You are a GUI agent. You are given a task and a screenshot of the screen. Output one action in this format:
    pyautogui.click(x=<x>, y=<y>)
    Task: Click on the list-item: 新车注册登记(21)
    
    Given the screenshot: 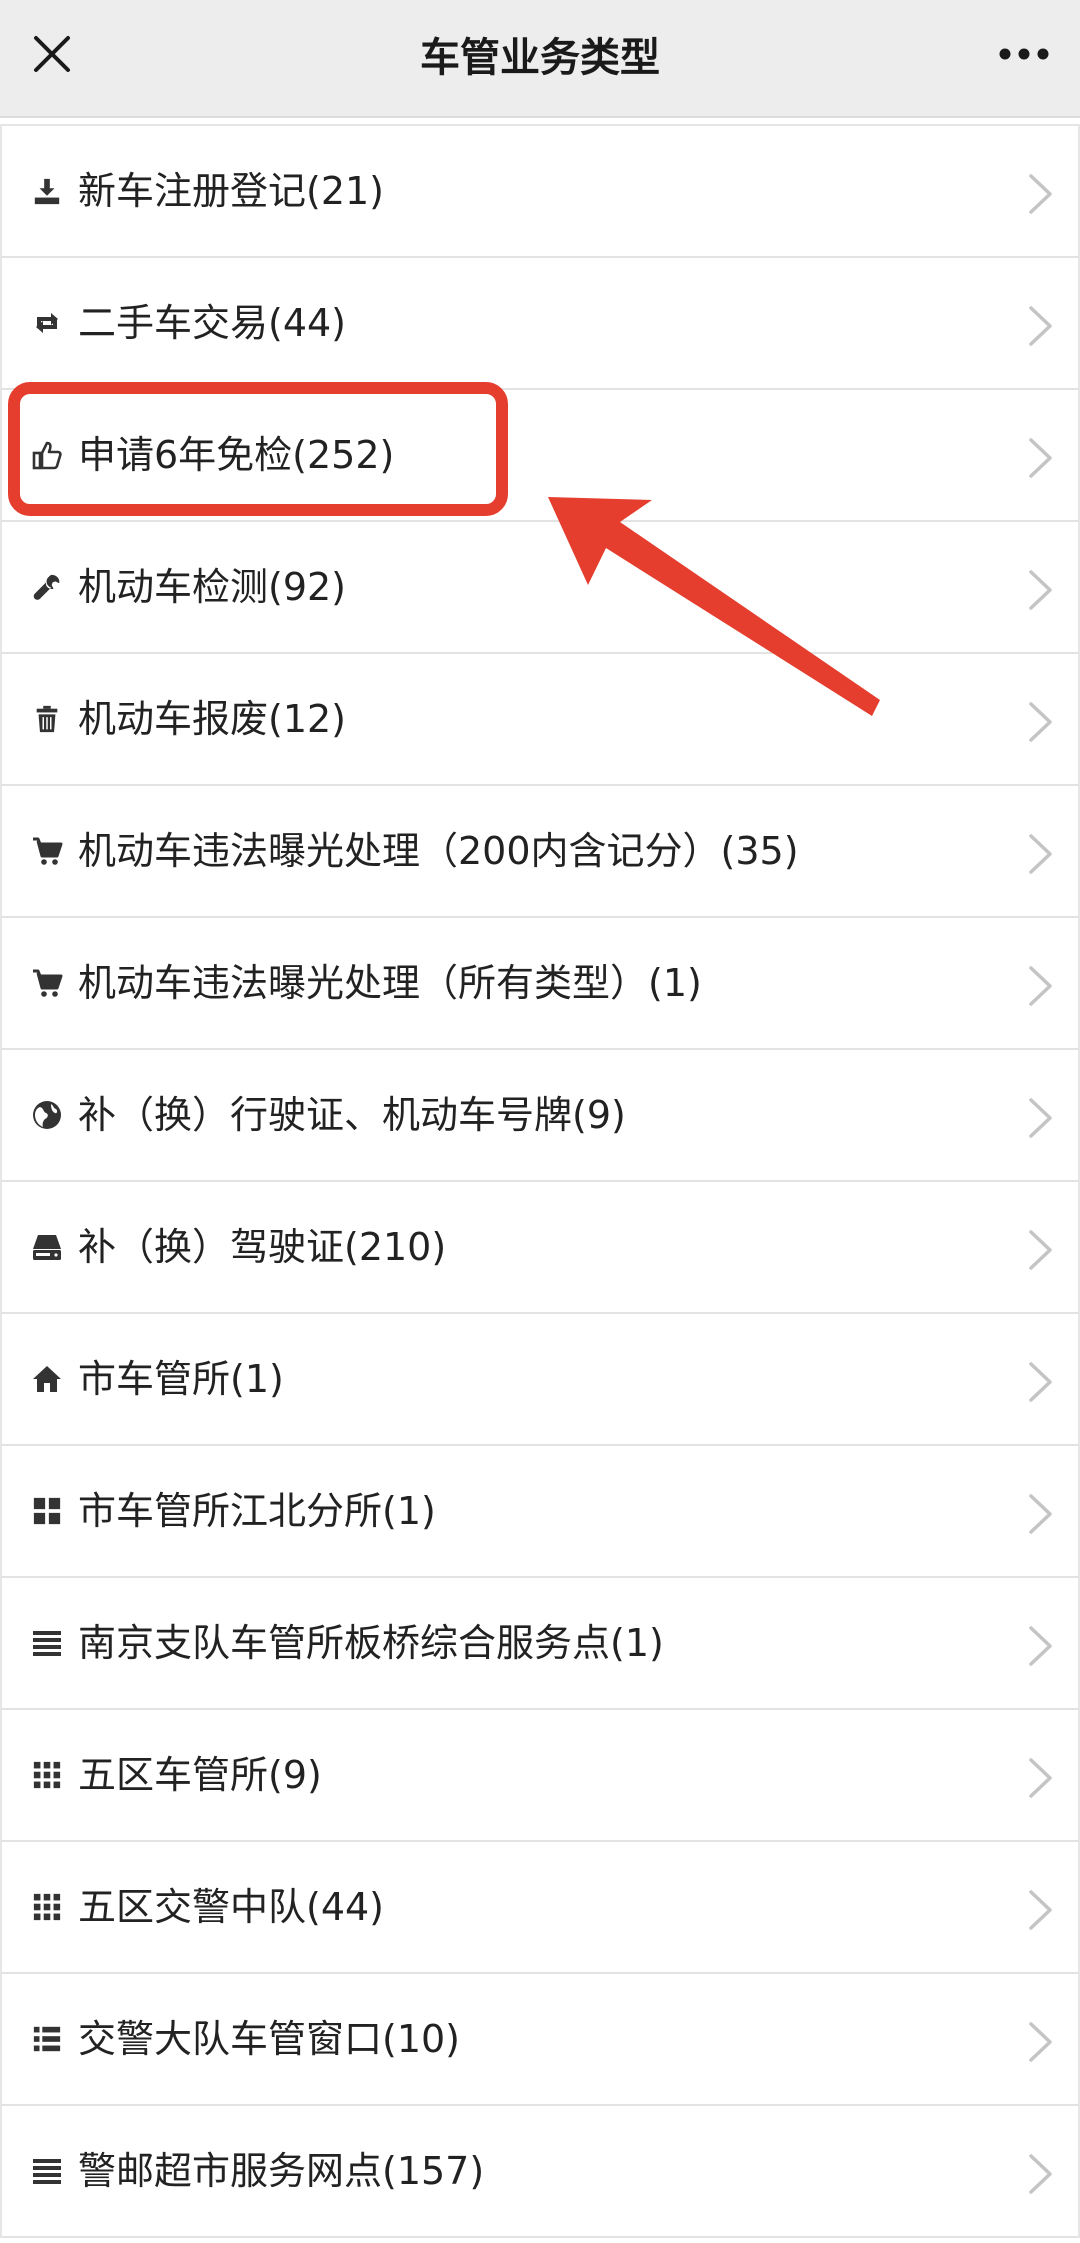 What is the action you would take?
    pyautogui.click(x=540, y=192)
    